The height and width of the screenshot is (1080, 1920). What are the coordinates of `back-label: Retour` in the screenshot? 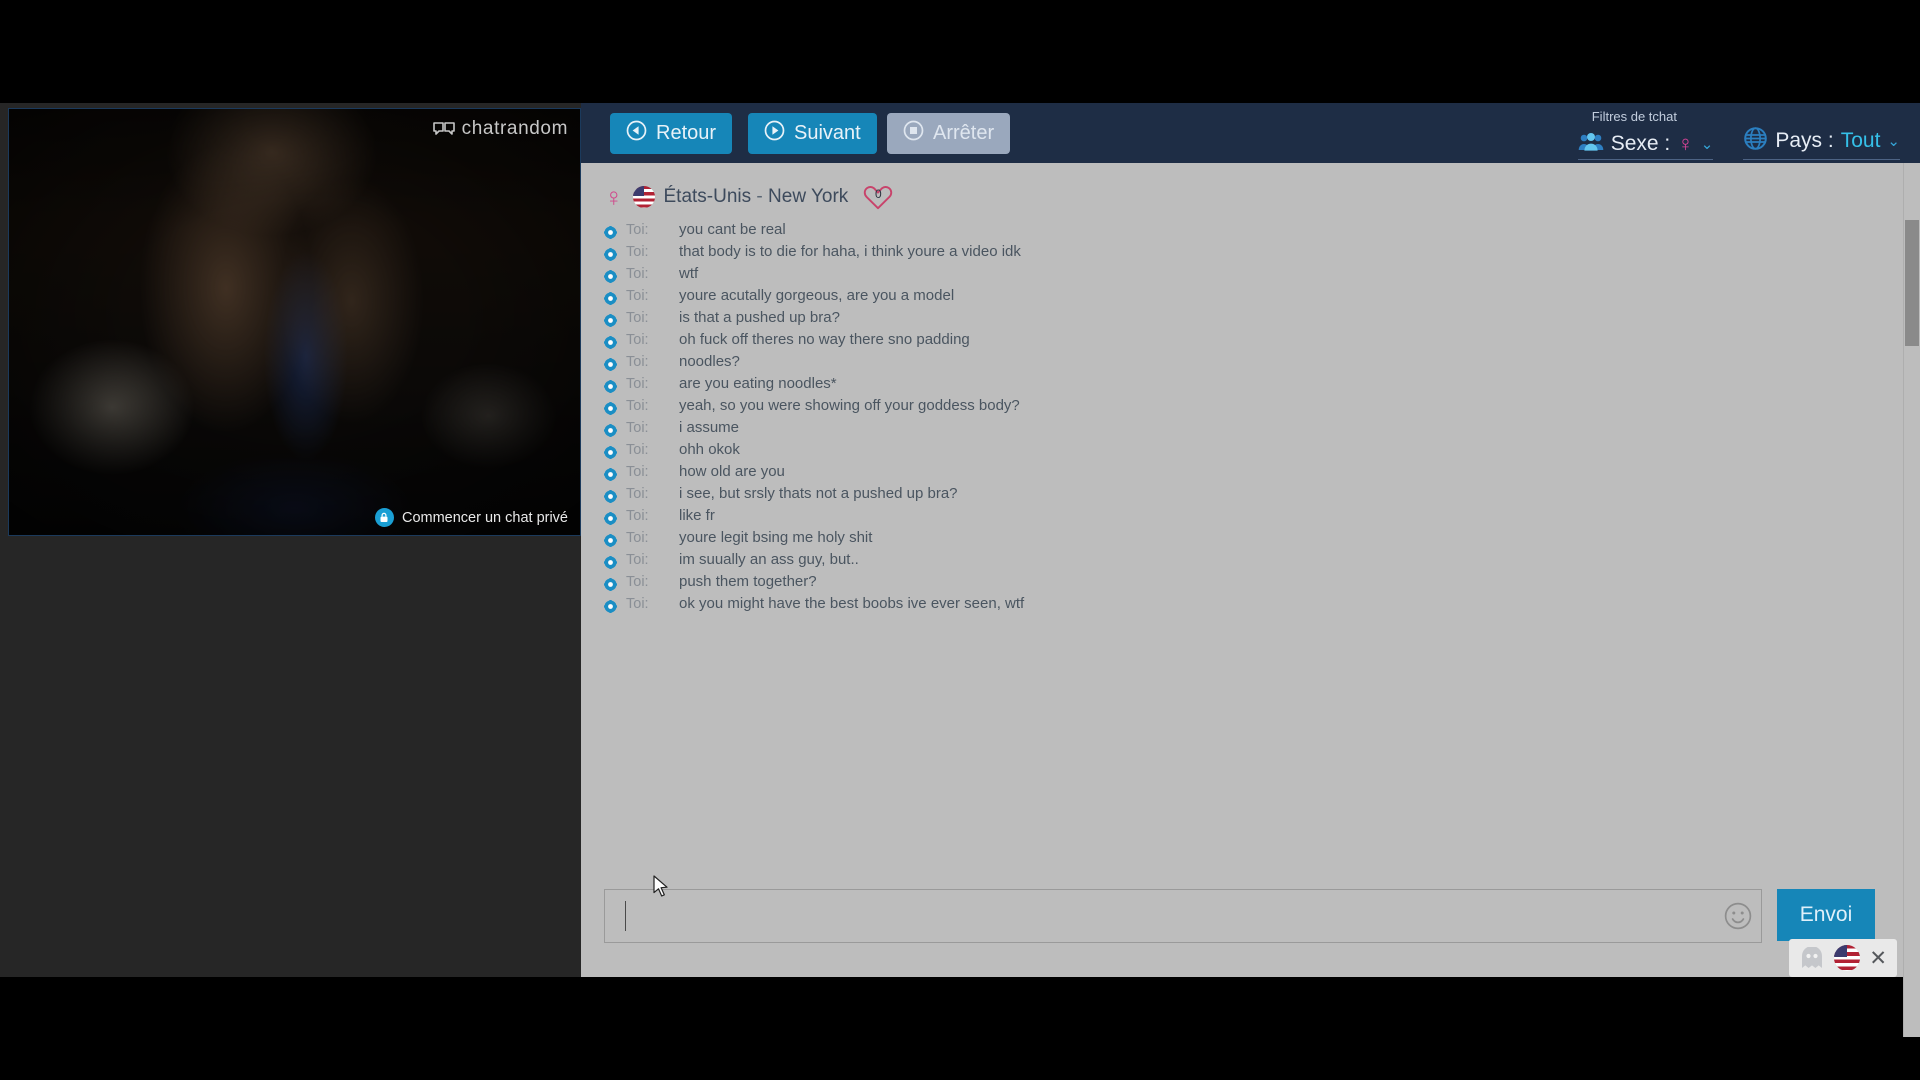 It's located at (686, 133).